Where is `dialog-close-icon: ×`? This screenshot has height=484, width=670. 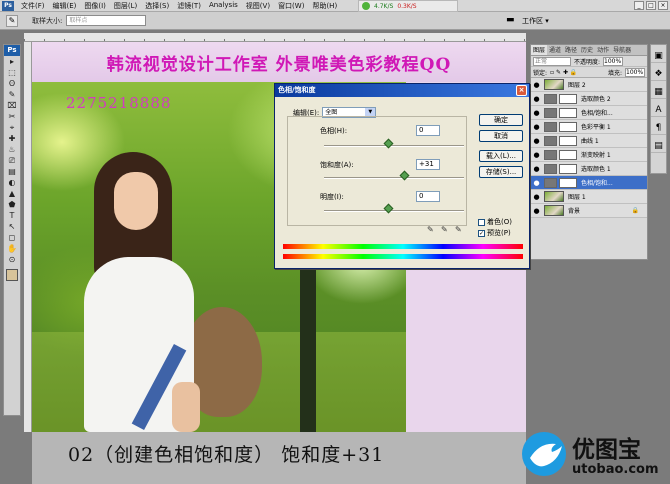 dialog-close-icon: × is located at coordinates (521, 90).